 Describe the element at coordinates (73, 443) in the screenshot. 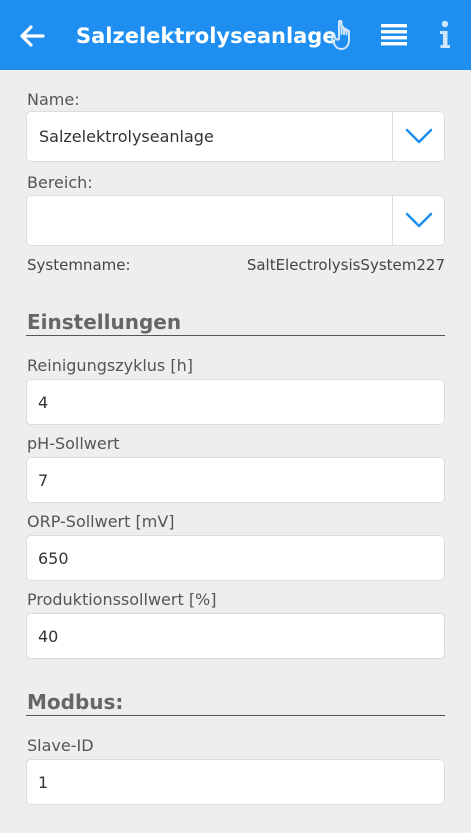

I see `ph-setpoint-label: pH-Sollwert` at that location.